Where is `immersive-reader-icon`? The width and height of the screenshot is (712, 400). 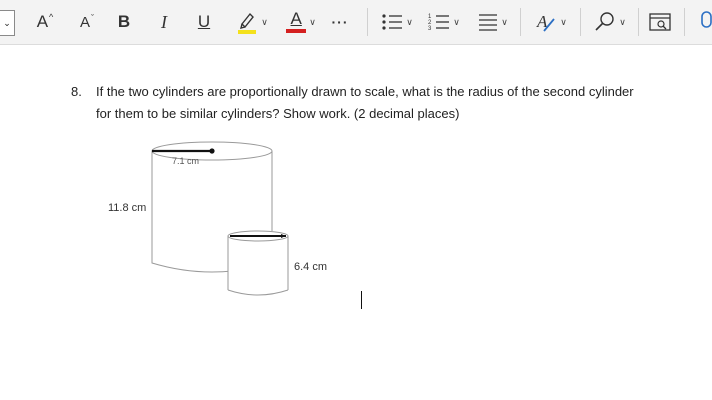
immersive-reader-icon is located at coordinates (660, 22).